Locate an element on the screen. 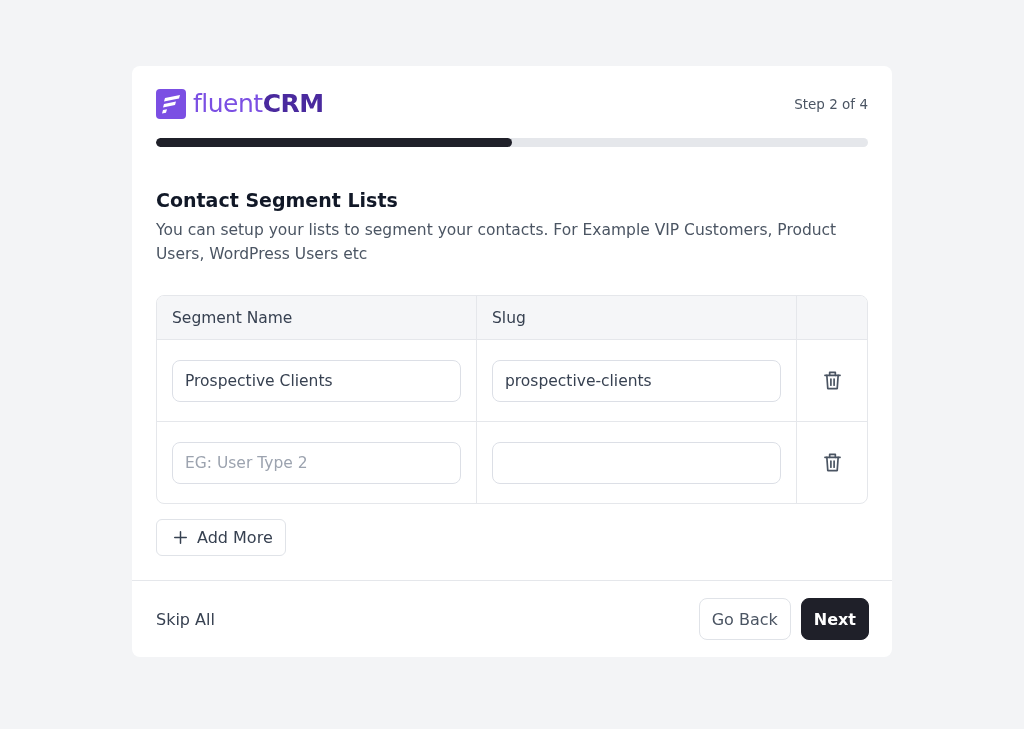 This screenshot has width=1024, height=729. segment-name-input: Prospective Clients is located at coordinates (316, 380).